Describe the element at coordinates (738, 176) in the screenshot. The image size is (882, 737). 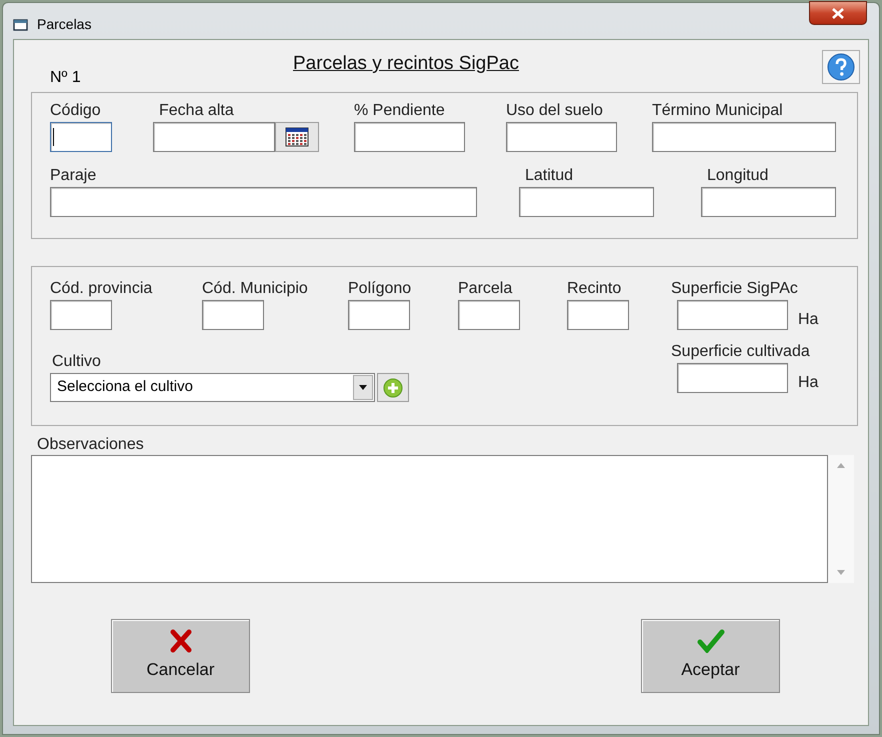
I see `field-label: Longitud` at that location.